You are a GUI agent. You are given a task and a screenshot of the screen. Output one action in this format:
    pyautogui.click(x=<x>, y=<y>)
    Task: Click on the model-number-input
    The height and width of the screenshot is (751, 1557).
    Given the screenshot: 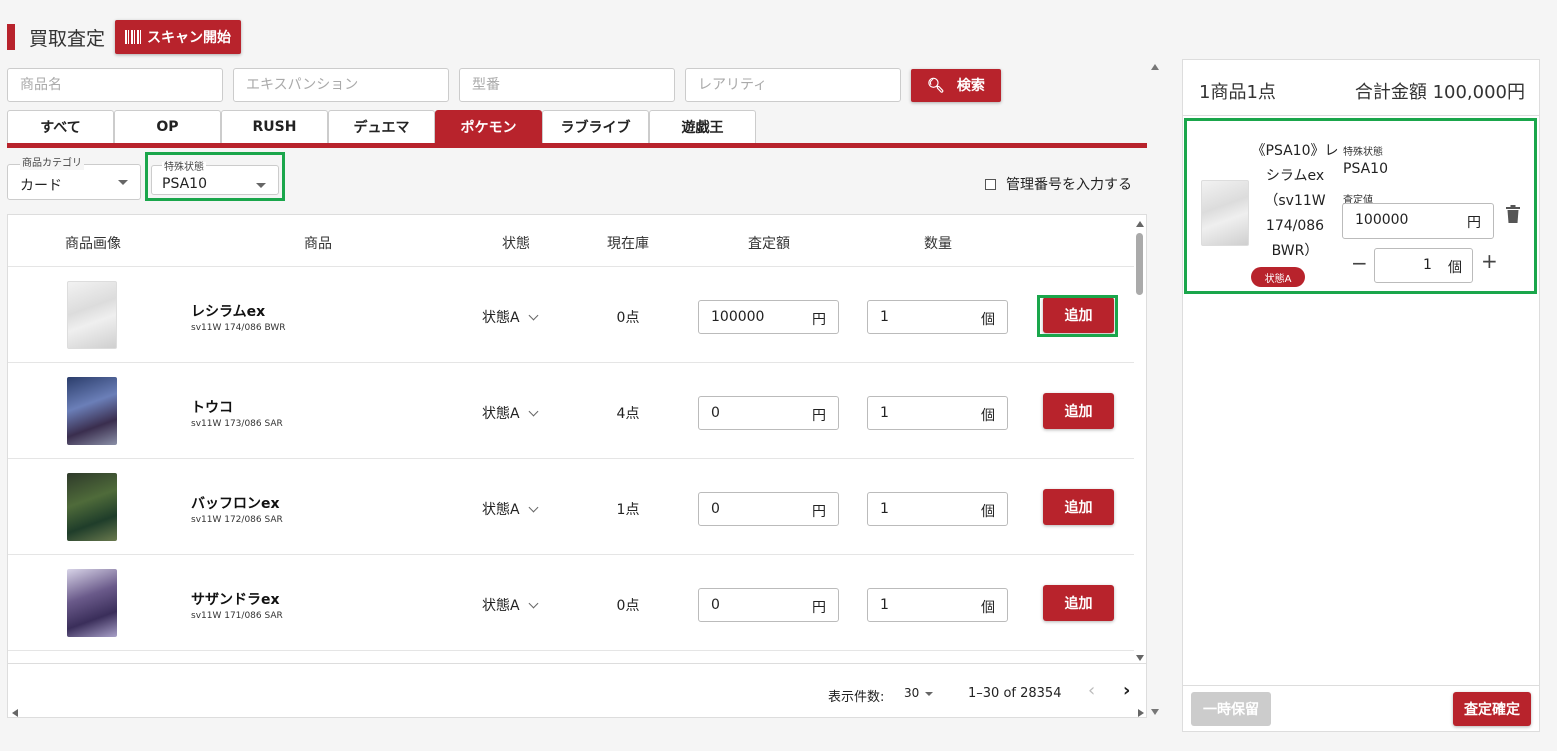 What is the action you would take?
    pyautogui.click(x=567, y=85)
    